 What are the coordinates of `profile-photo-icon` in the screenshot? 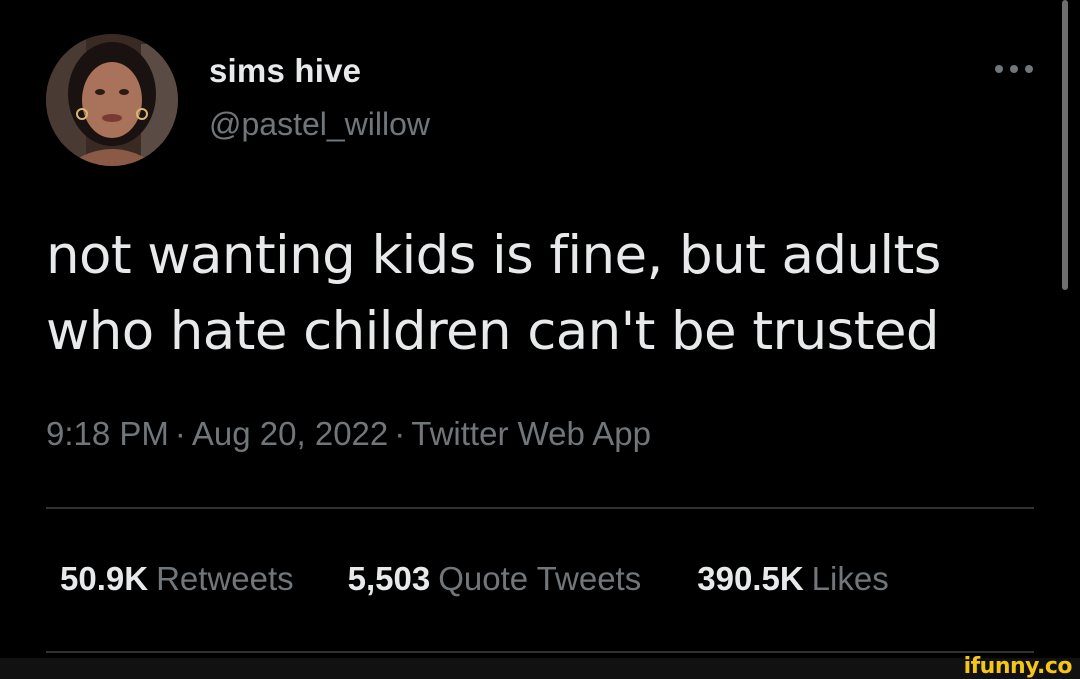 It's located at (112, 100).